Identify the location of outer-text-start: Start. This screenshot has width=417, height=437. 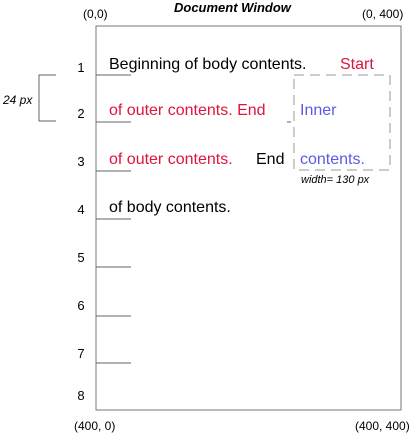
(357, 64).